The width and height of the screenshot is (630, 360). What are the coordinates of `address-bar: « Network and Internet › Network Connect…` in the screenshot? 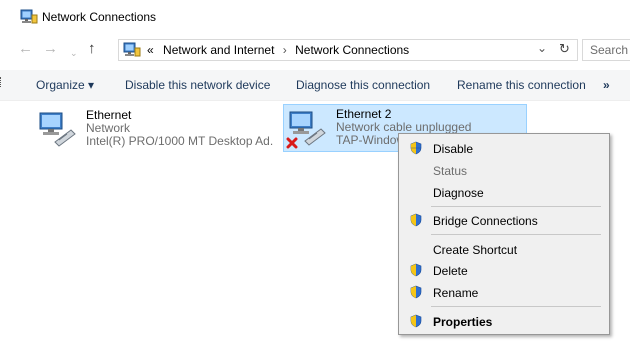 It's located at (348, 50).